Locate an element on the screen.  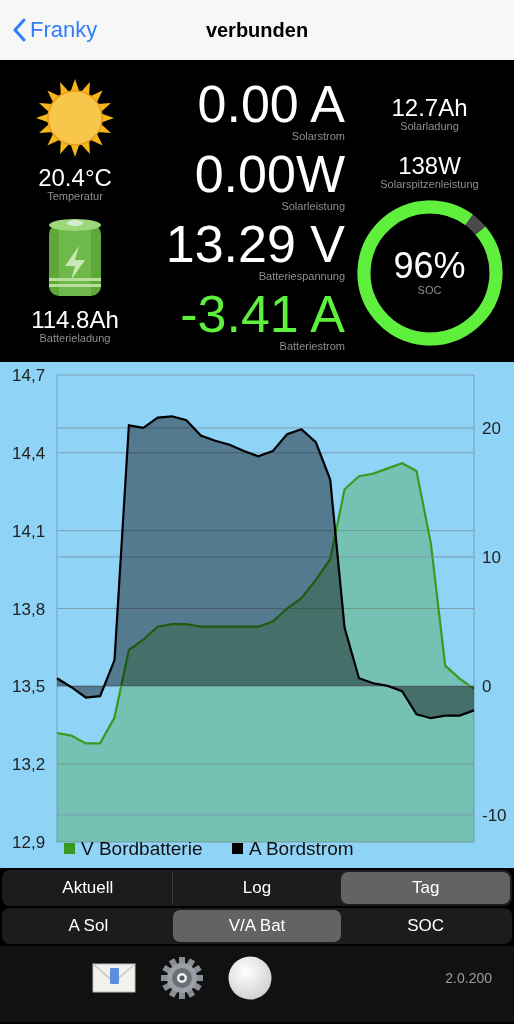
tab: Log is located at coordinates (257, 888).